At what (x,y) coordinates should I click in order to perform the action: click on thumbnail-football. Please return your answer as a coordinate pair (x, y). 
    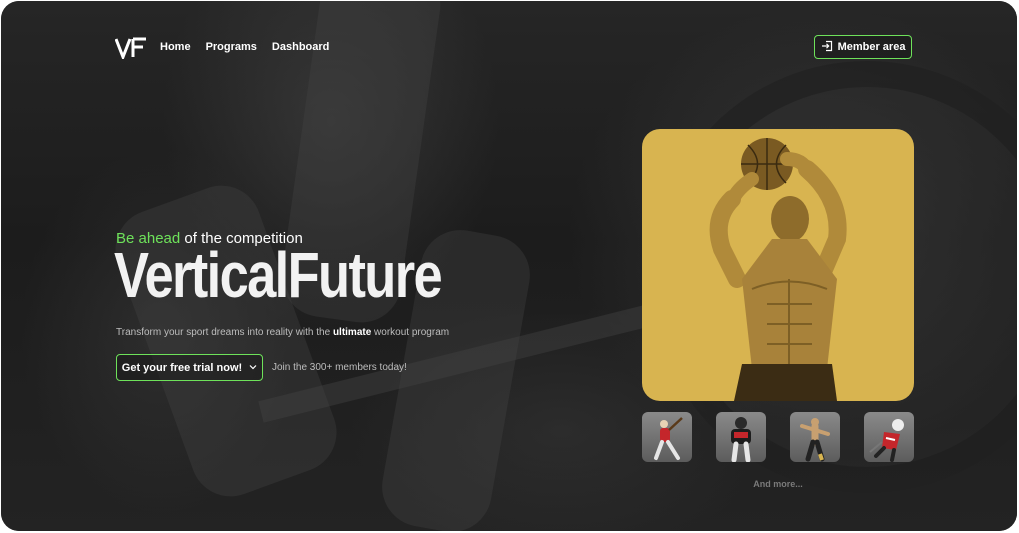
    Looking at the image, I should click on (741, 437).